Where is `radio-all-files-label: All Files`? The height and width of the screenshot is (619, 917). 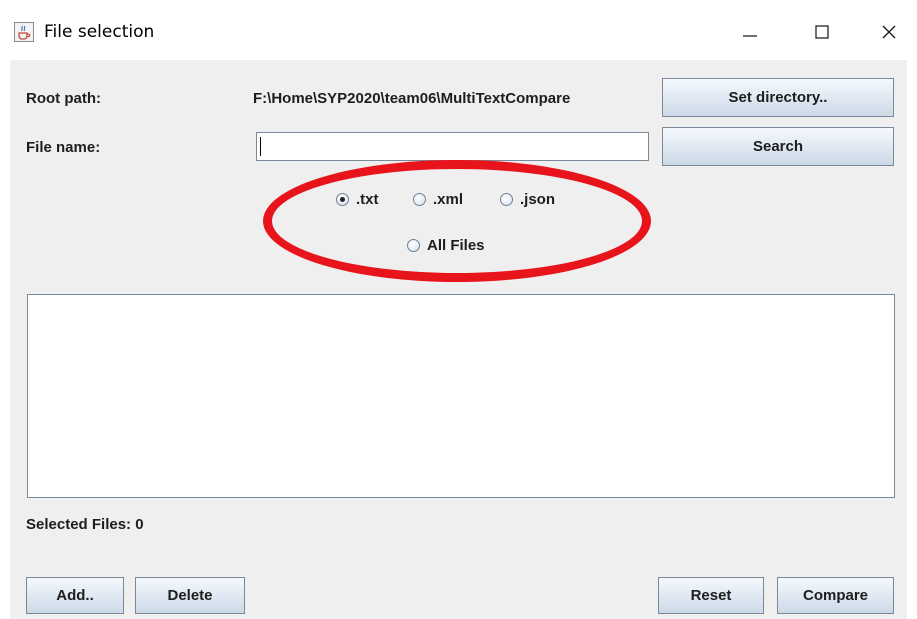 radio-all-files-label: All Files is located at coordinates (456, 245).